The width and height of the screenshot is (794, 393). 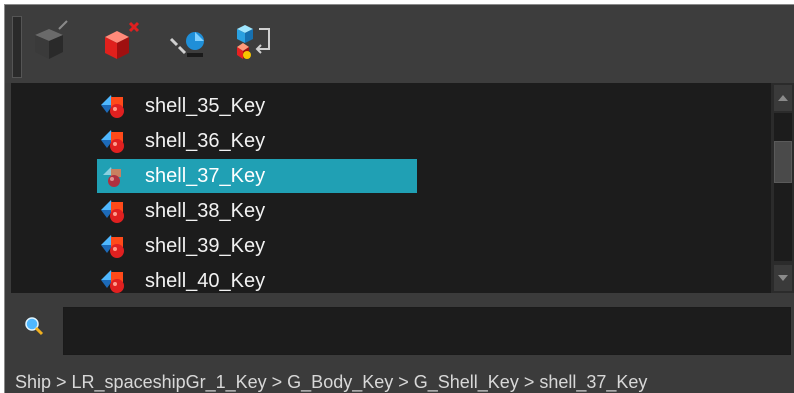 I want to click on list-item: shell_38_Key, so click(x=257, y=211).